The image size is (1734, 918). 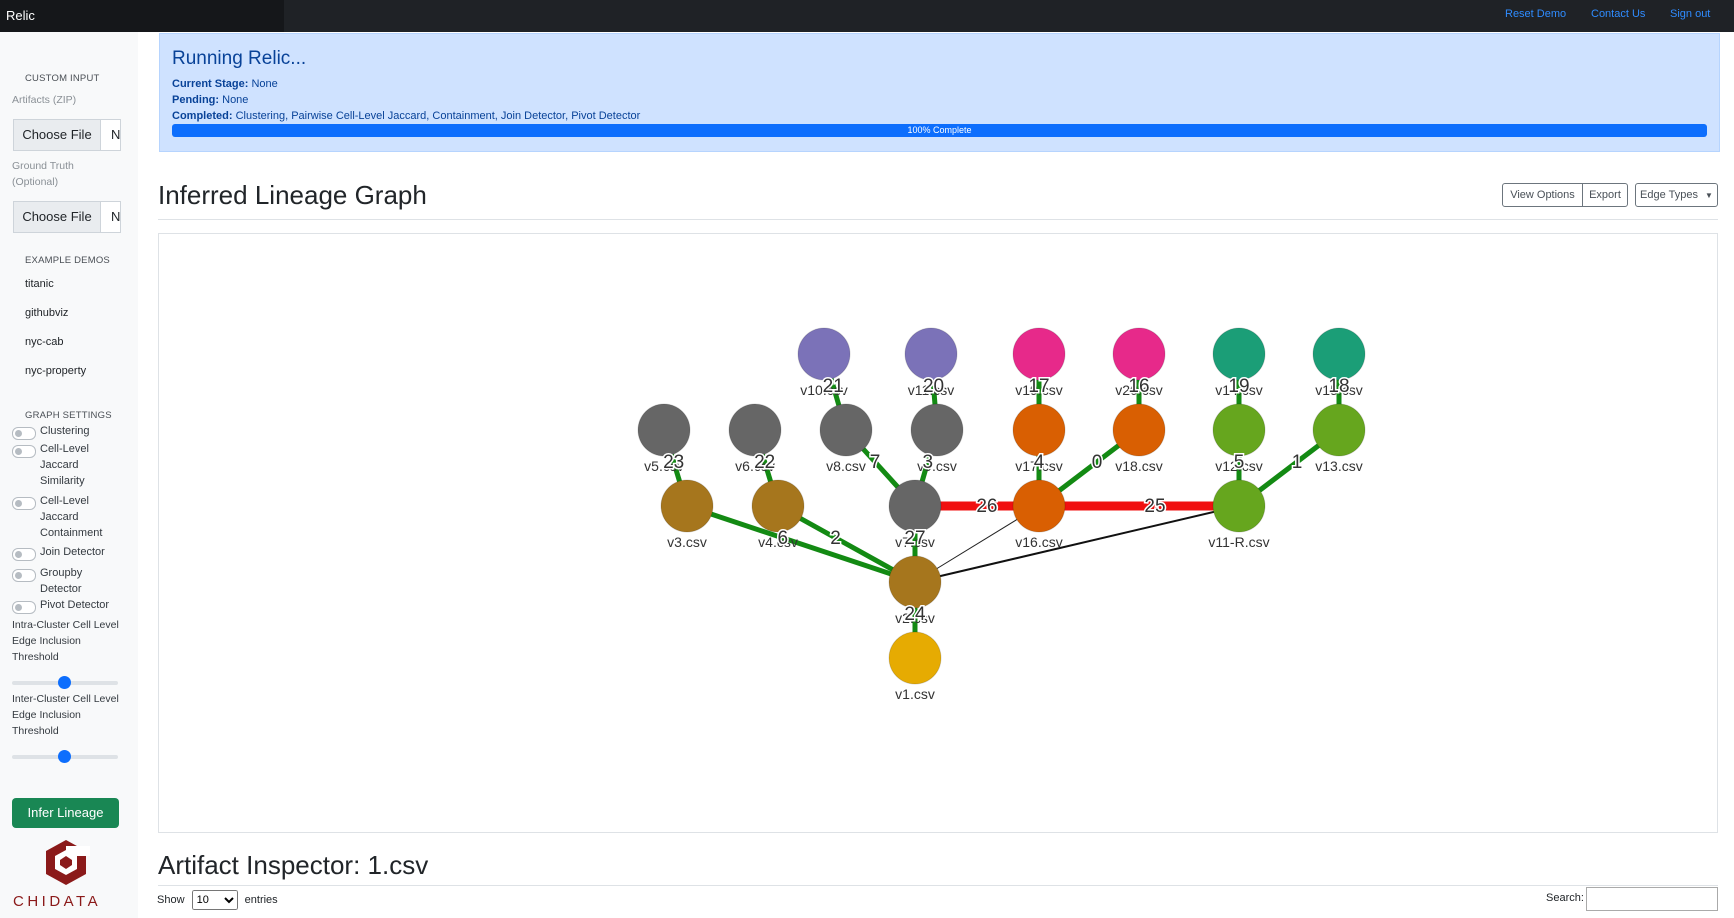 I want to click on graph-node-v8: v8.csv, so click(x=846, y=438).